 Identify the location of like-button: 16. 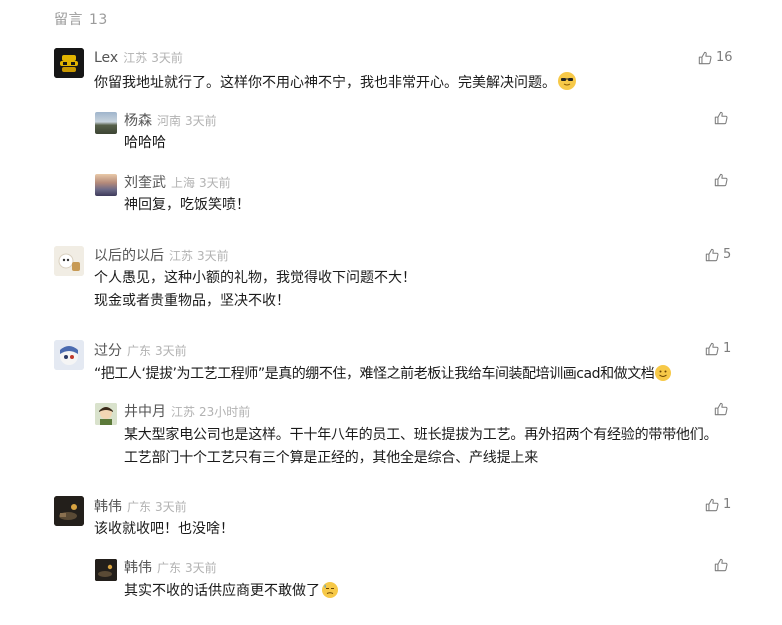
(715, 57).